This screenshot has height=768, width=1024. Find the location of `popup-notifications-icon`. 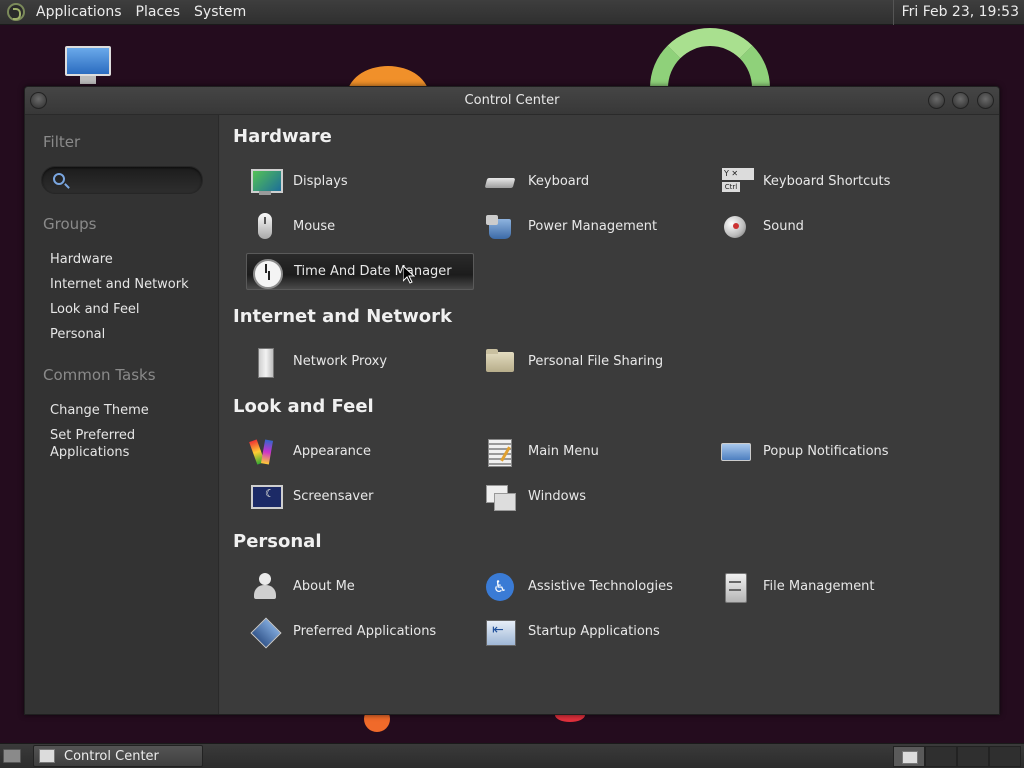

popup-notifications-icon is located at coordinates (735, 452).